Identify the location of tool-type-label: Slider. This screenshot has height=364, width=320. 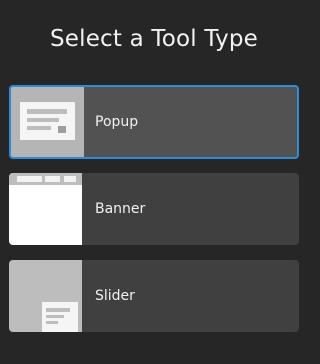
(115, 296).